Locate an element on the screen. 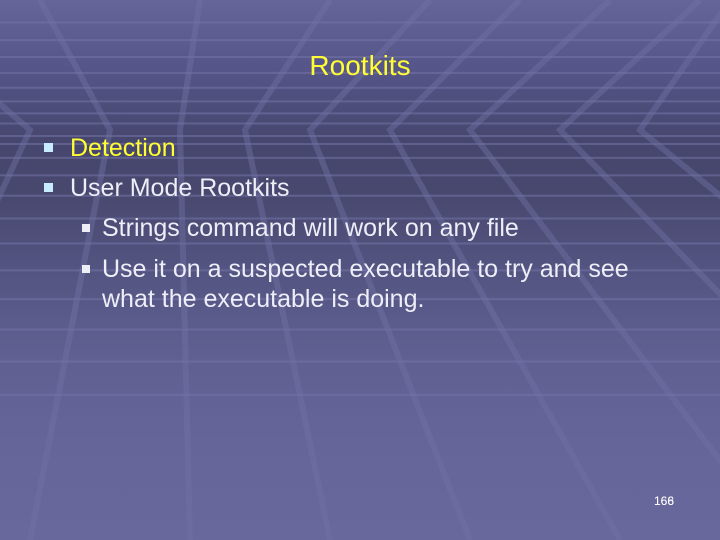  bullet-item-strings-command: Strings command will work on any file is located at coordinates (300, 228).